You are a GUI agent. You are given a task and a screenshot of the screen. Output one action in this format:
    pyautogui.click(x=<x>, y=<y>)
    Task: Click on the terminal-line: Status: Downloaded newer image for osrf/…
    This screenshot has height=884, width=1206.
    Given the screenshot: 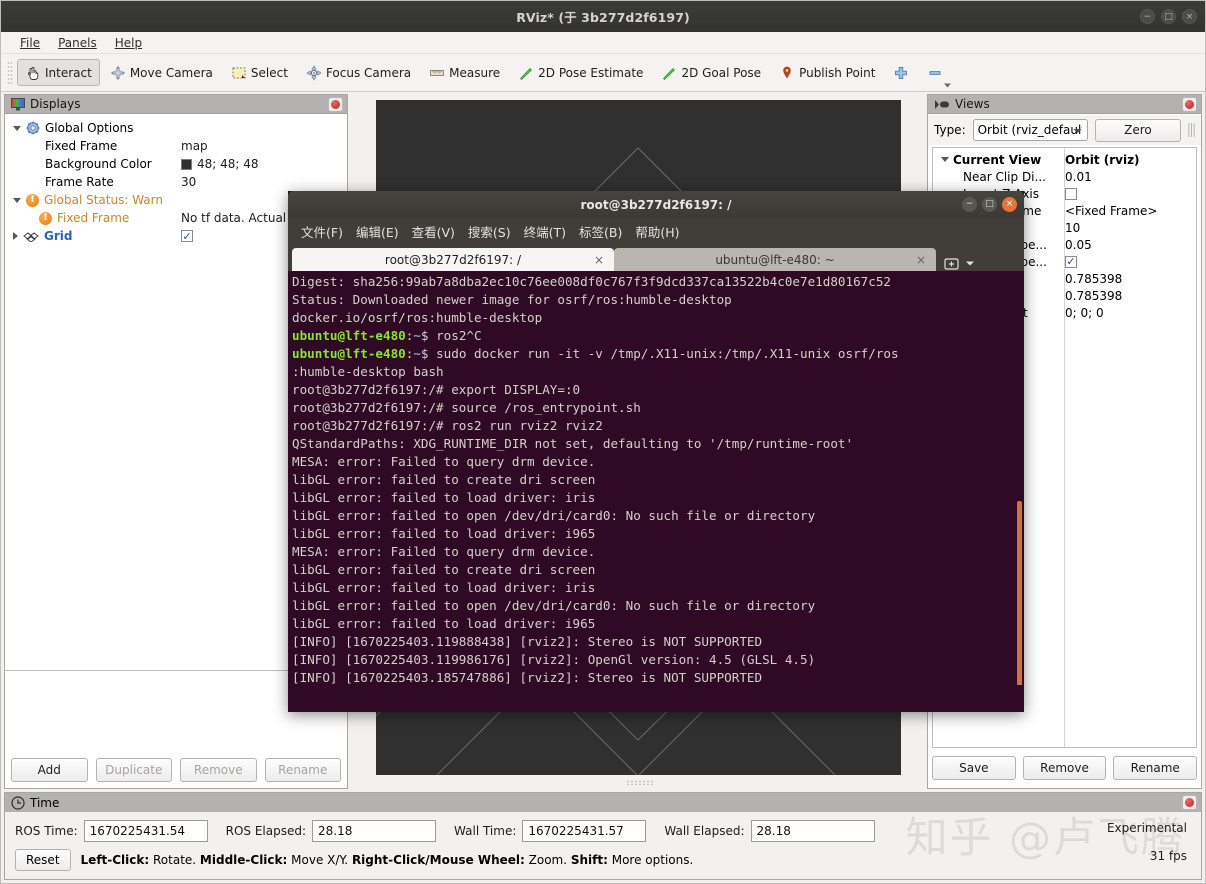 What is the action you would take?
    pyautogui.click(x=512, y=299)
    